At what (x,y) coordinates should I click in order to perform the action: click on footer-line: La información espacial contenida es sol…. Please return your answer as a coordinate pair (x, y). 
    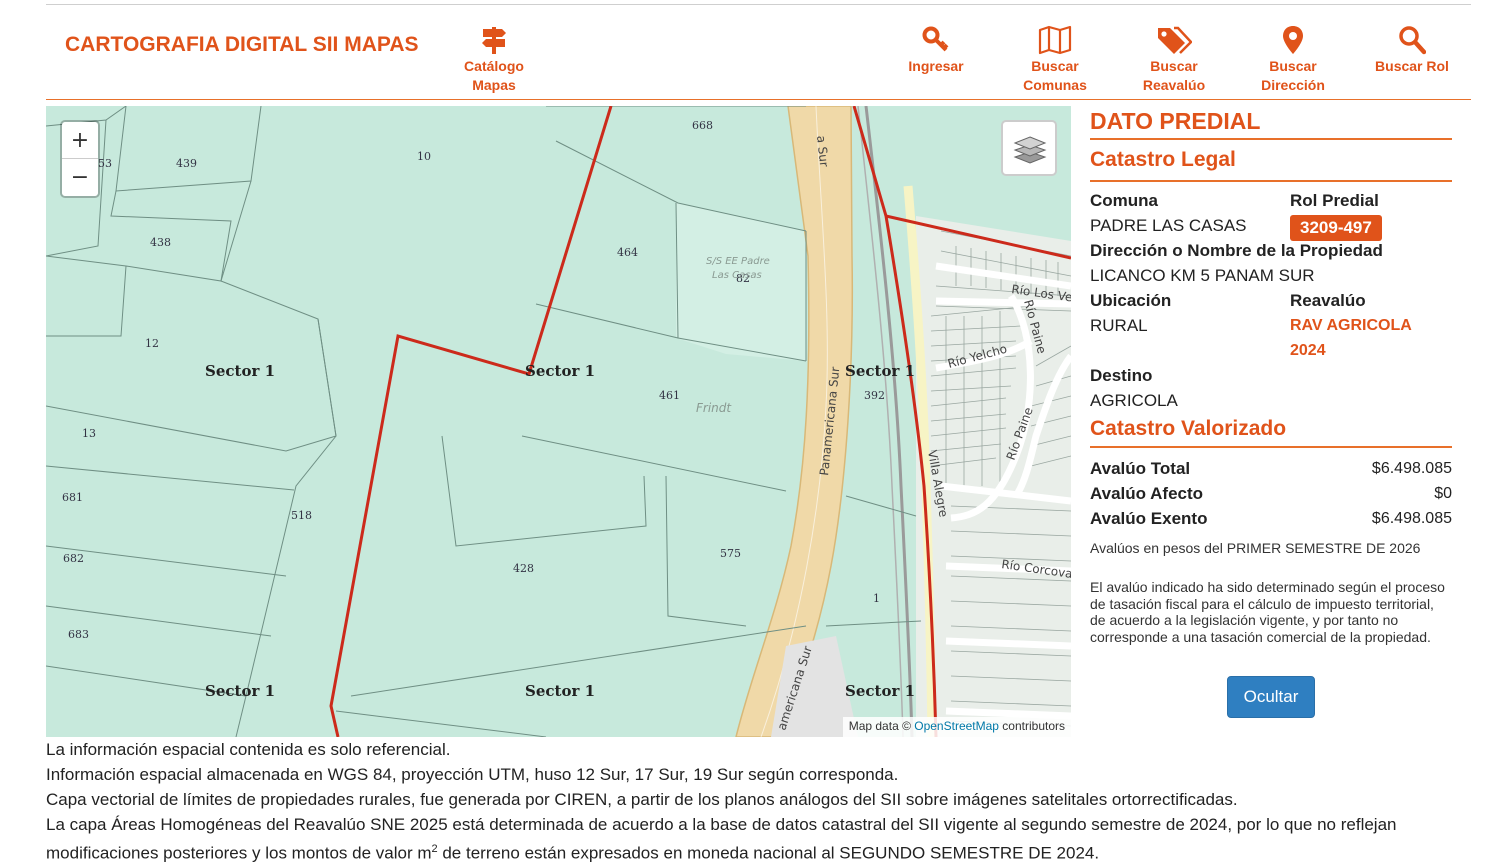
    Looking at the image, I should click on (248, 749).